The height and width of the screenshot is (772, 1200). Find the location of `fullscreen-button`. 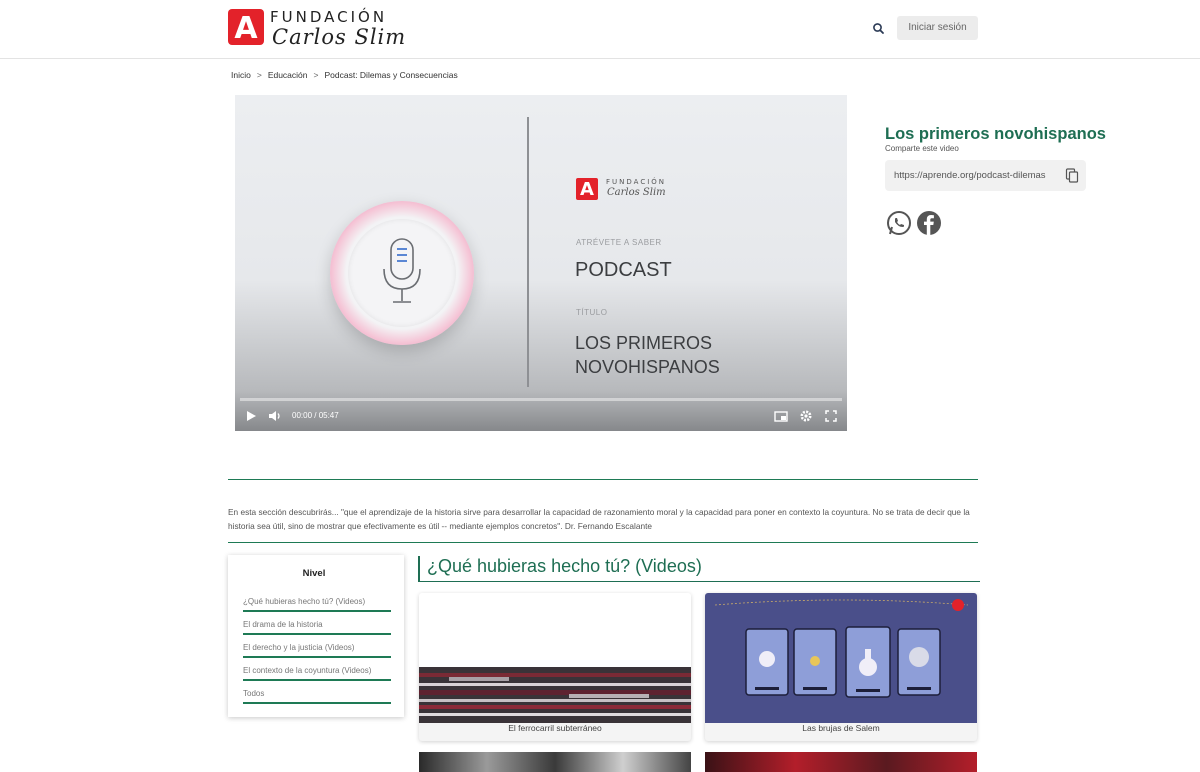

fullscreen-button is located at coordinates (831, 416).